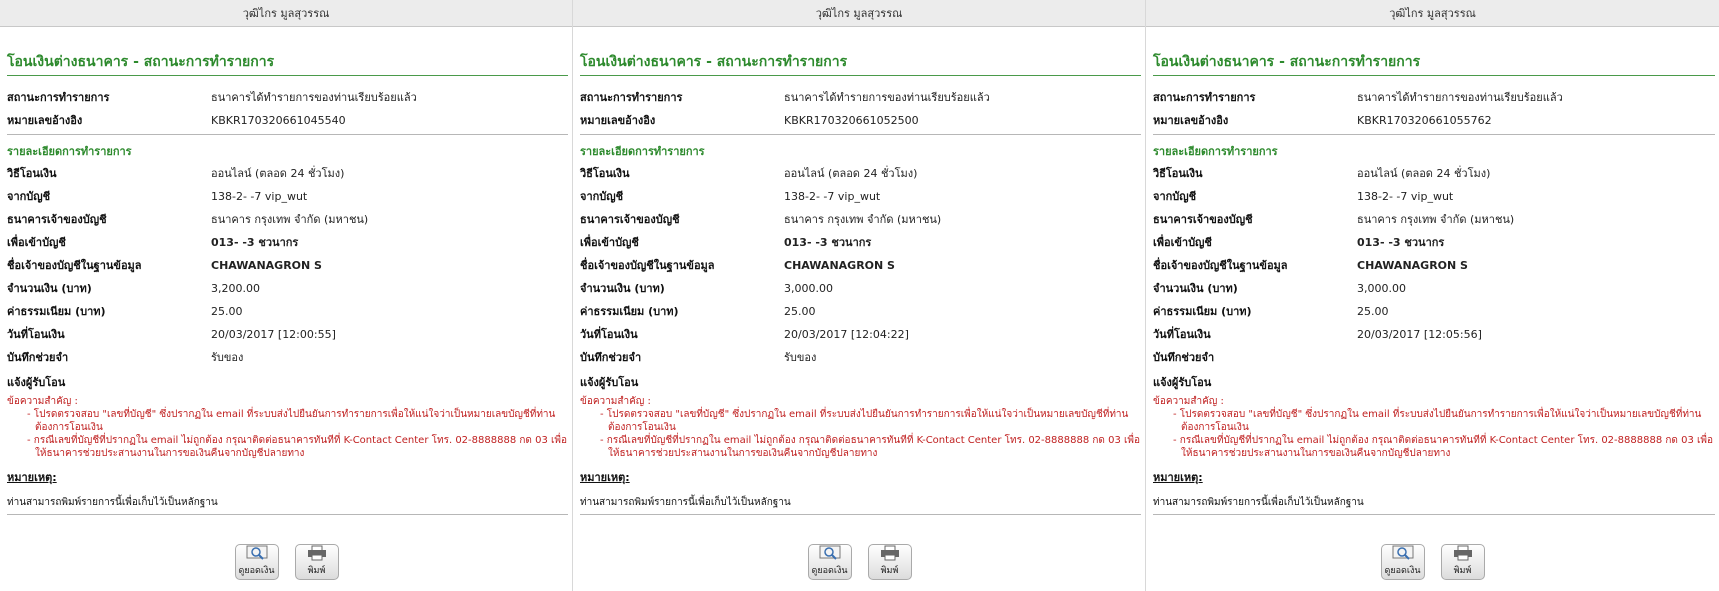 The width and height of the screenshot is (1719, 591). I want to click on user-name-bar: วุฒิไกร มูลสุวรรณ, so click(286, 13).